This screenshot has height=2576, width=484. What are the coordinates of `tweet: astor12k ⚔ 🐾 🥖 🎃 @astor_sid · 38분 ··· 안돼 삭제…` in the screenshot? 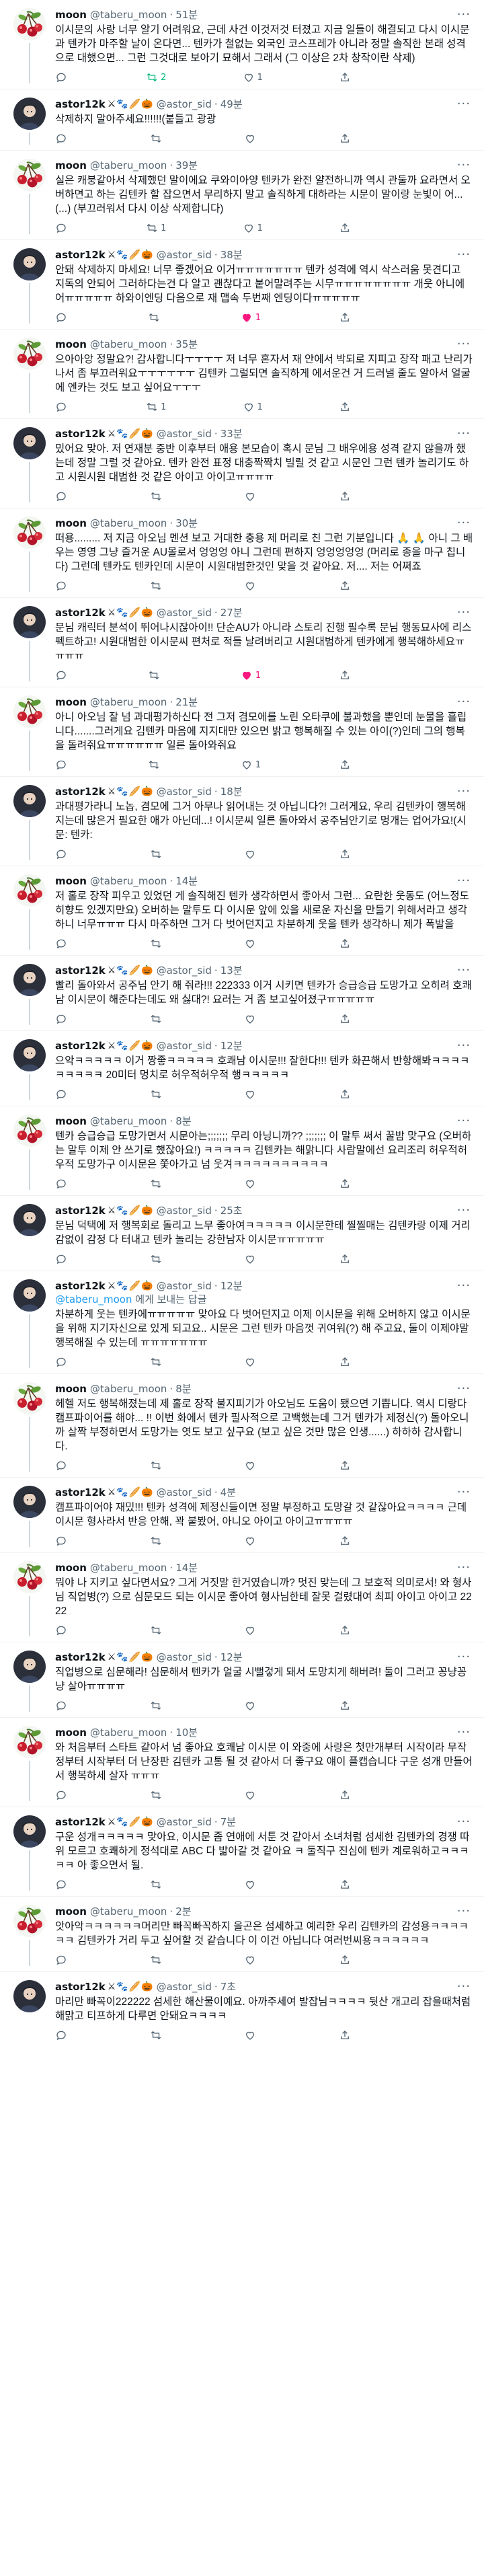 It's located at (242, 285).